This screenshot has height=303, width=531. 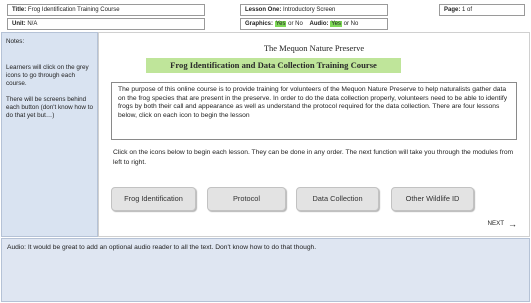 I want to click on page-label: Page:, so click(x=452, y=10).